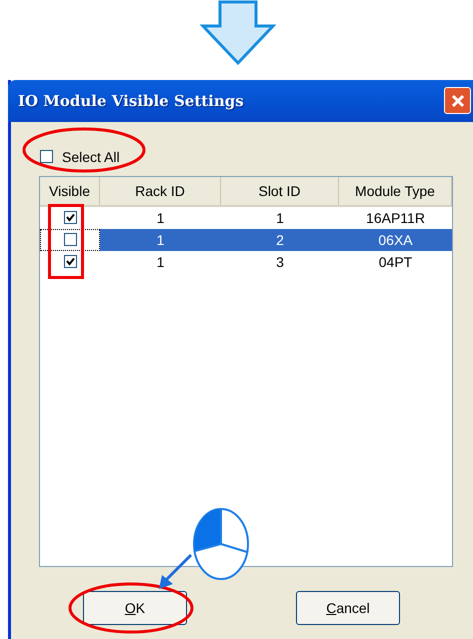 Image resolution: width=473 pixels, height=639 pixels. Describe the element at coordinates (176, 571) in the screenshot. I see `pointer-arrow` at that location.